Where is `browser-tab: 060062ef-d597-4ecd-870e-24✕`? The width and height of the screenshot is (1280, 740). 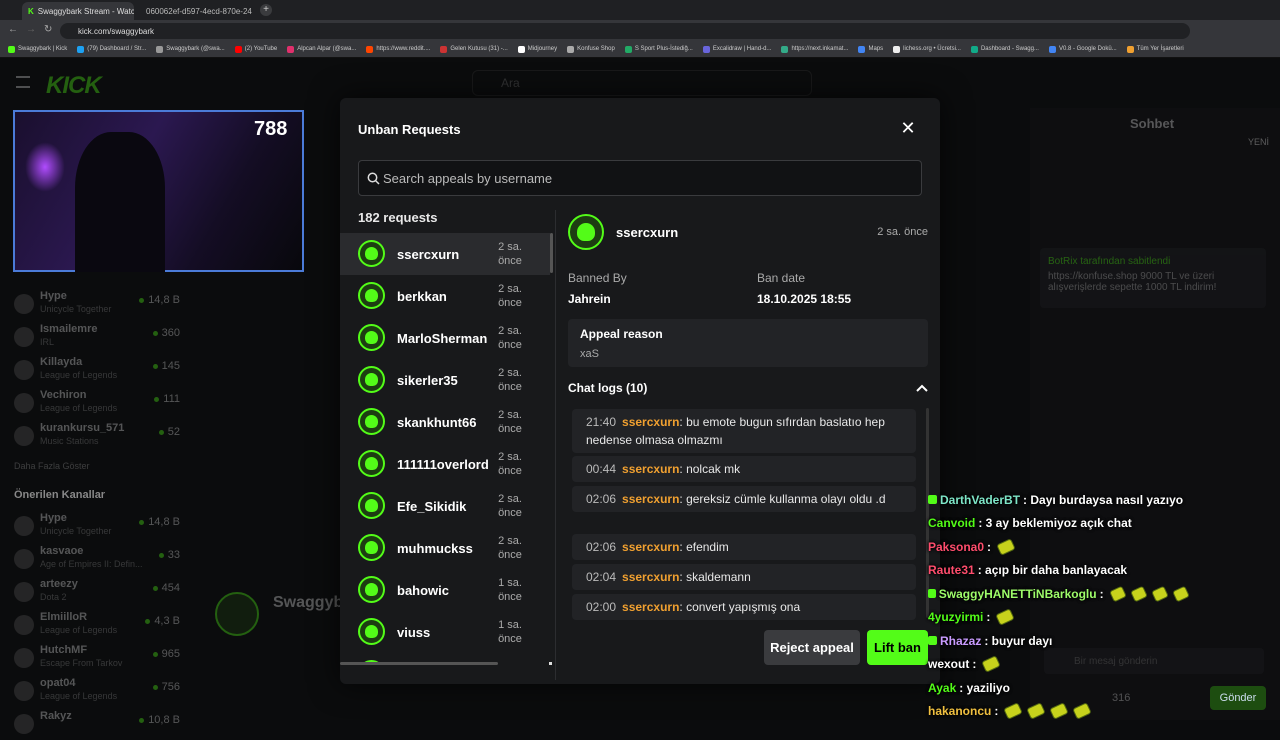 browser-tab: 060062ef-d597-4ecd-870e-24✕ is located at coordinates (198, 11).